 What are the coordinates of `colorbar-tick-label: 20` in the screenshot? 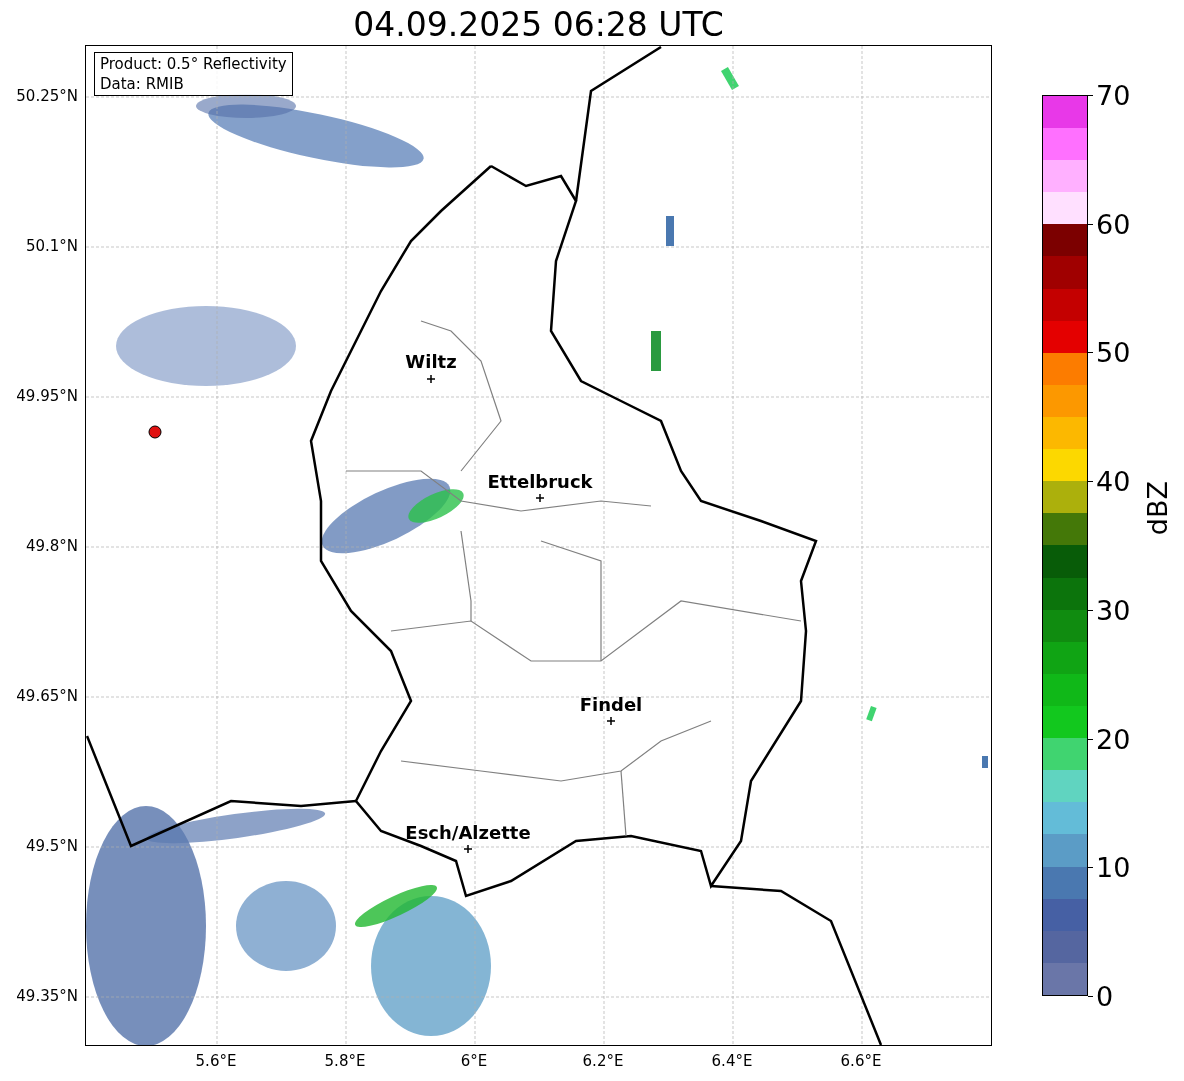 It's located at (1113, 739).